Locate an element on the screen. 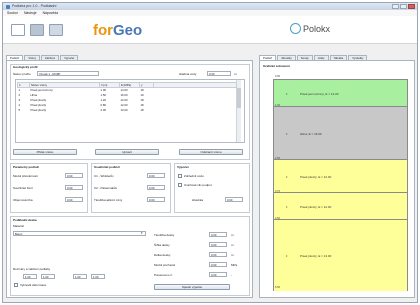  params-g1-label: Objemová tíha is located at coordinates (23, 200).